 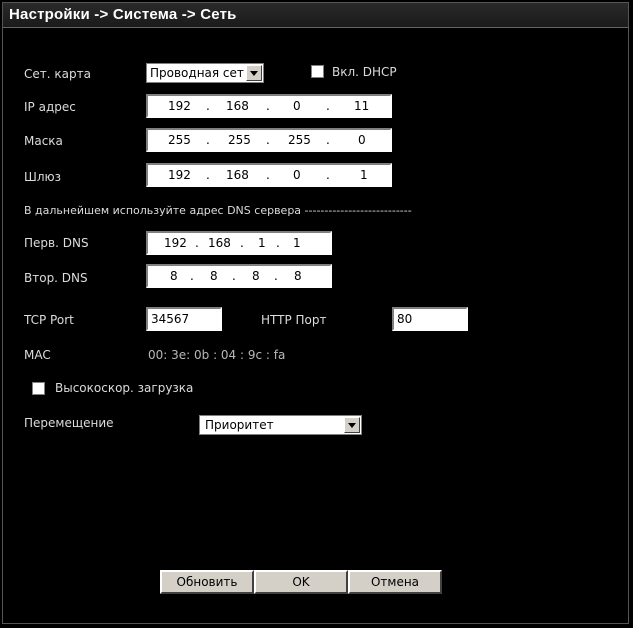 What do you see at coordinates (214, 276) in the screenshot?
I see `dns2-octet-2: 8` at bounding box center [214, 276].